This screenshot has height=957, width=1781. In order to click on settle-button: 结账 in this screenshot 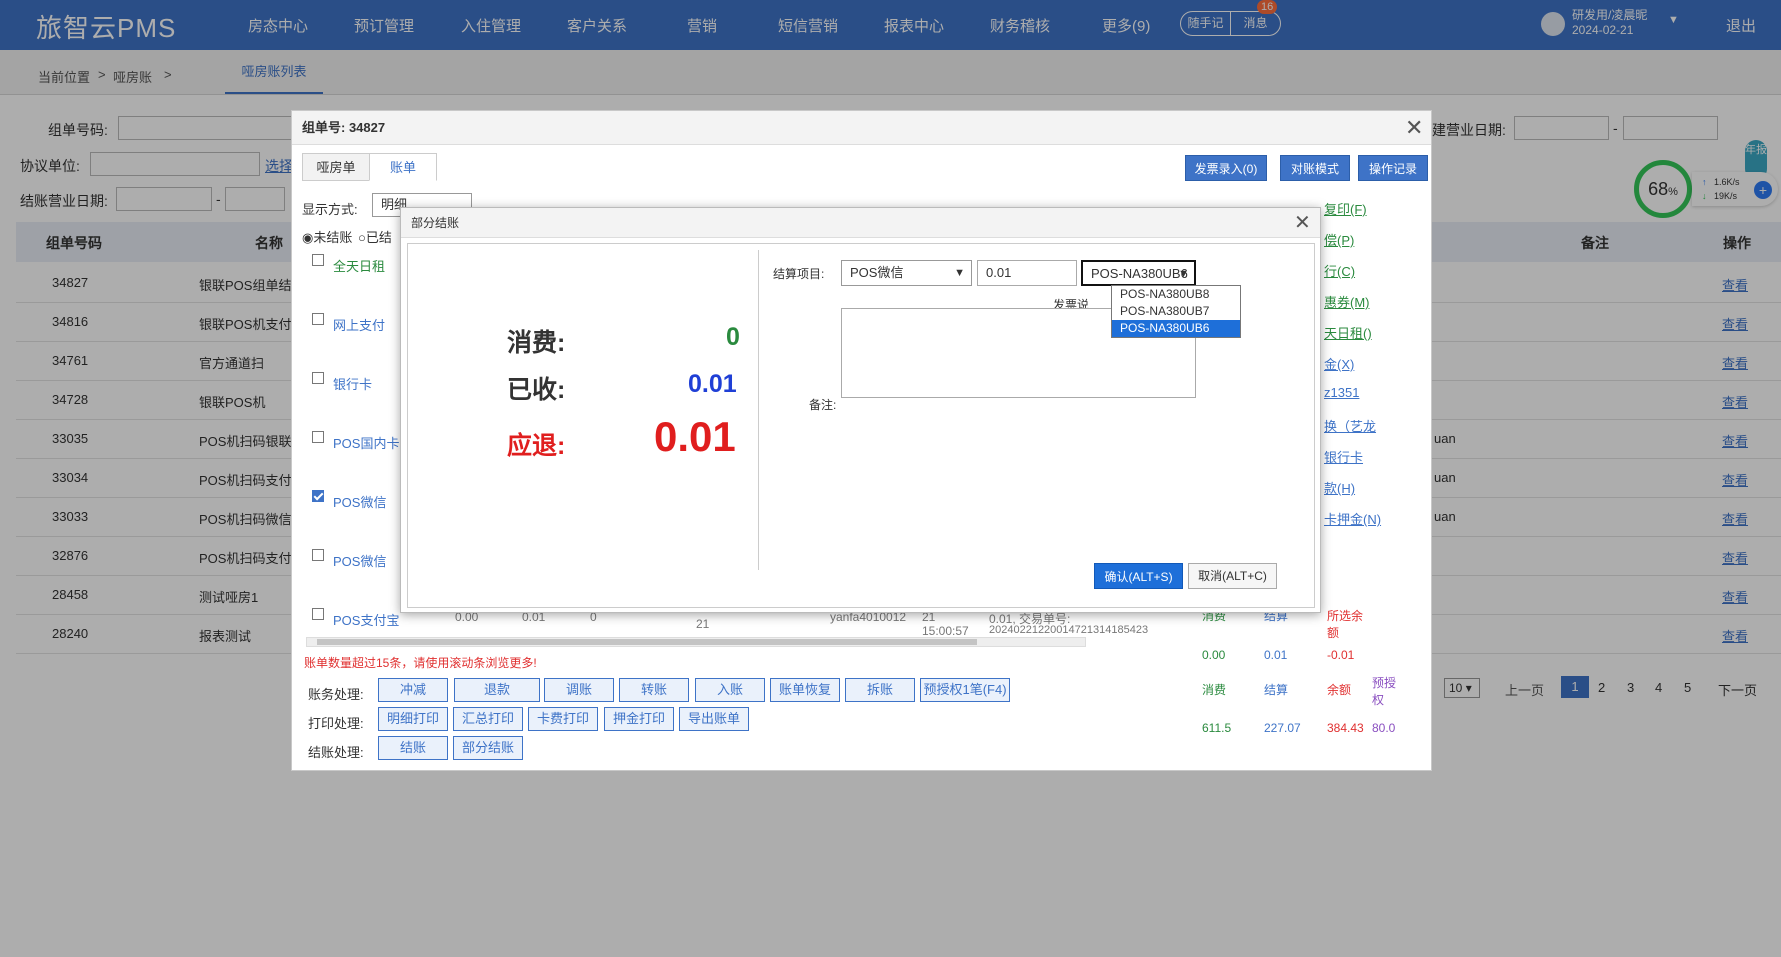, I will do `click(413, 748)`.